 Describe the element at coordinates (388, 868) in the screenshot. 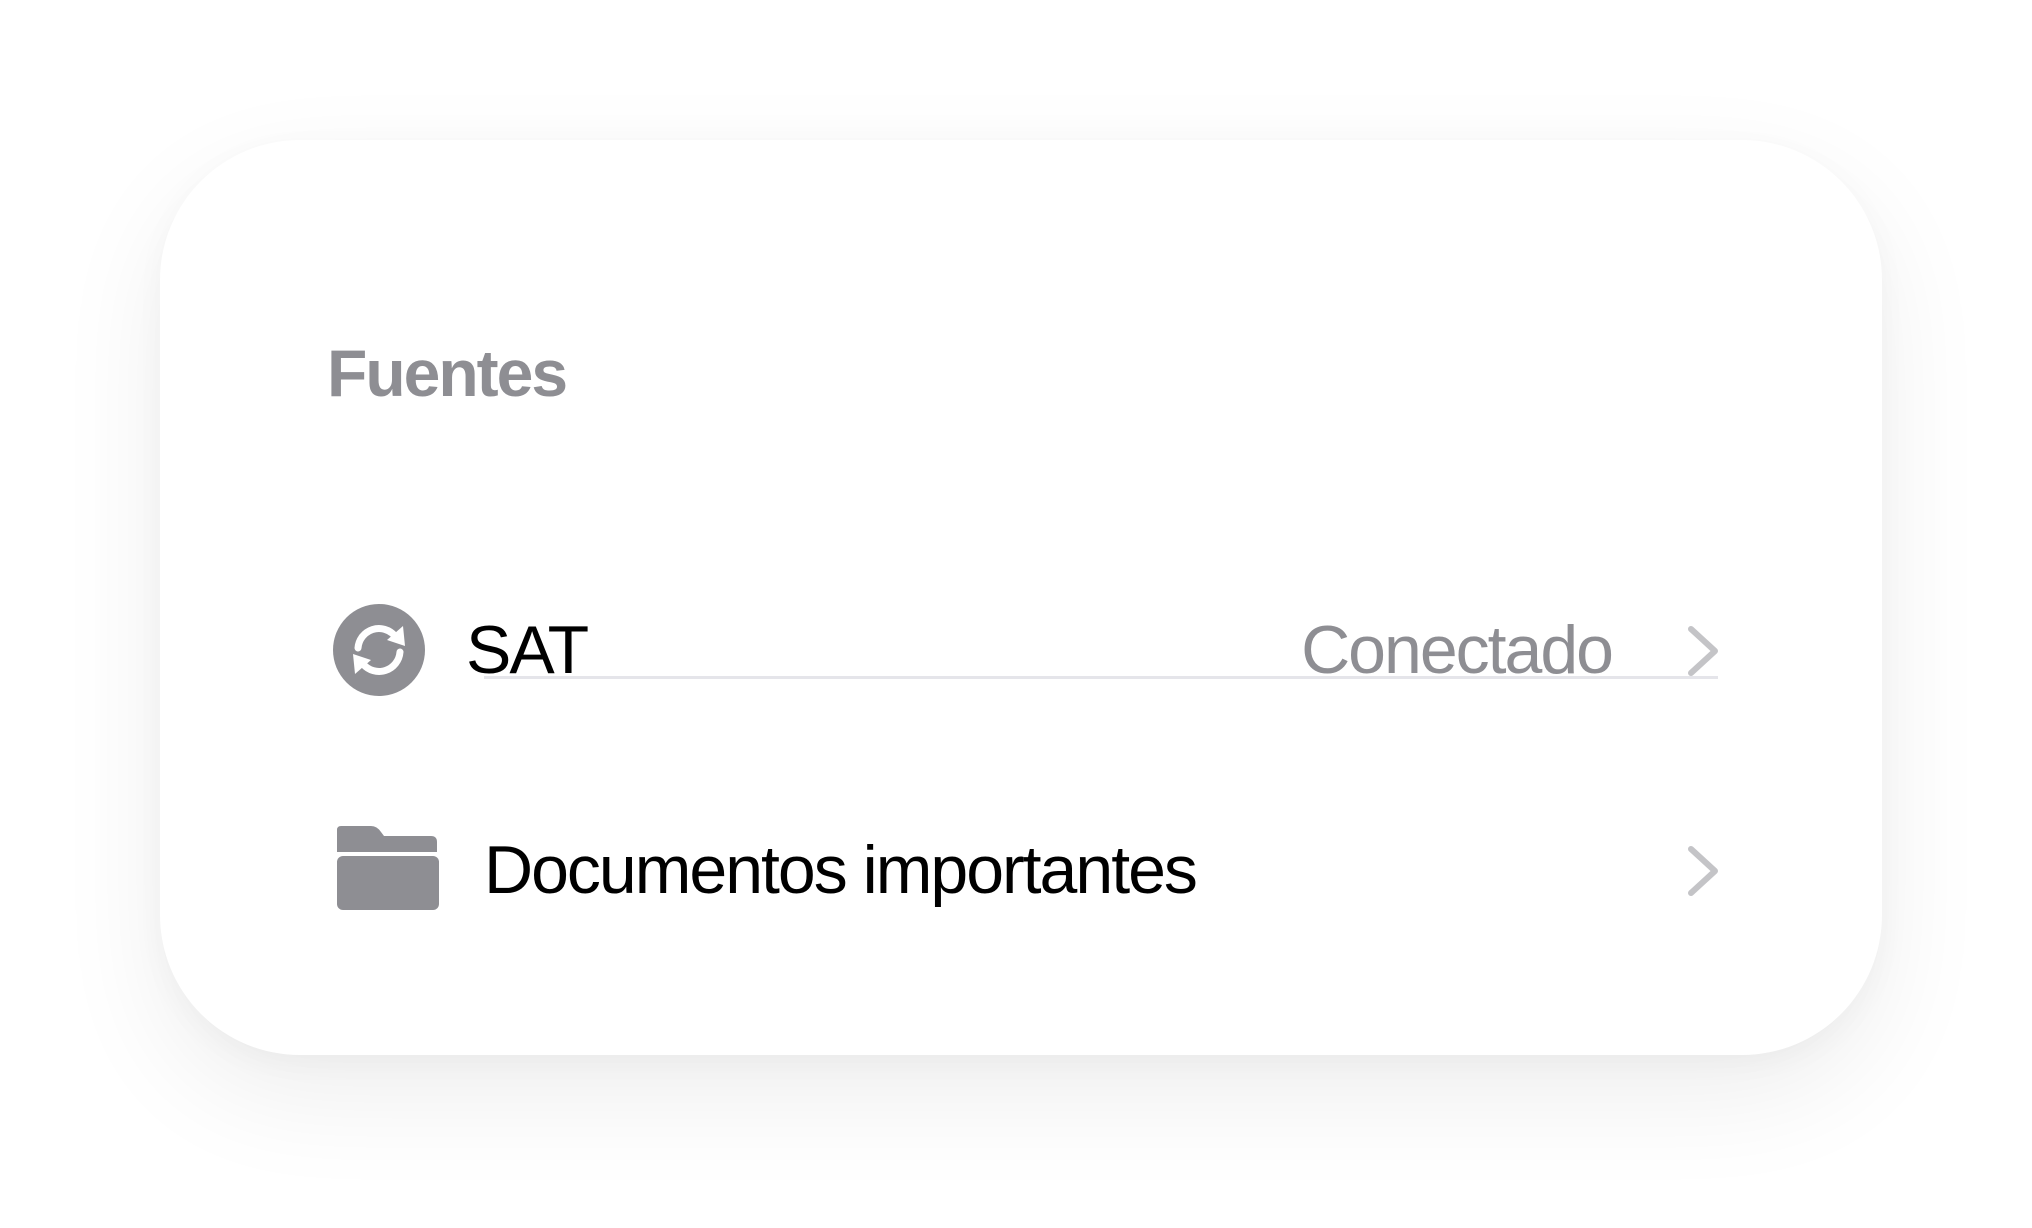

I see `folder-icon` at that location.